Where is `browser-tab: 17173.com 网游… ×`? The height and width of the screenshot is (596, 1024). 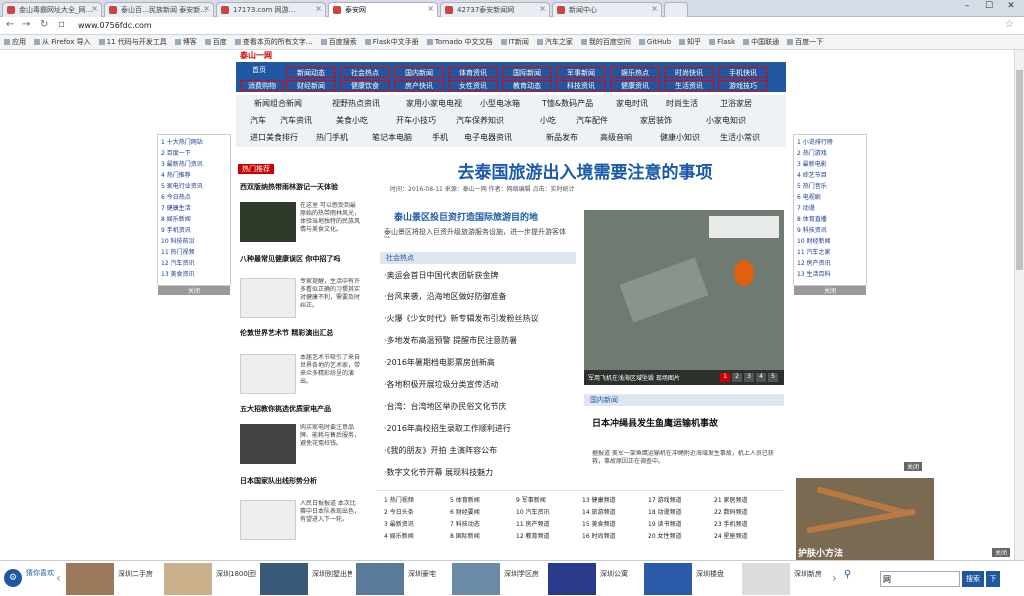 browser-tab: 17173.com 网游… × is located at coordinates (271, 9).